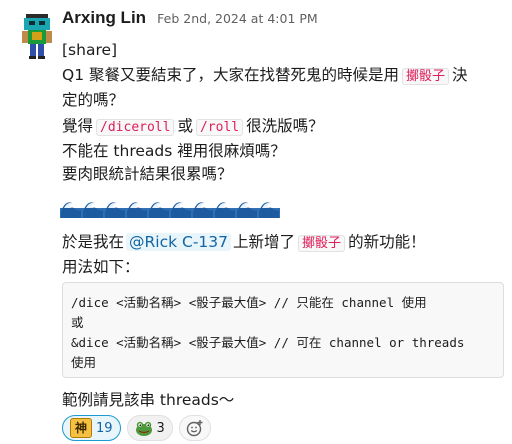  I want to click on message-line: 不能在 threads 裡用很麻煩嗎？, so click(174, 151).